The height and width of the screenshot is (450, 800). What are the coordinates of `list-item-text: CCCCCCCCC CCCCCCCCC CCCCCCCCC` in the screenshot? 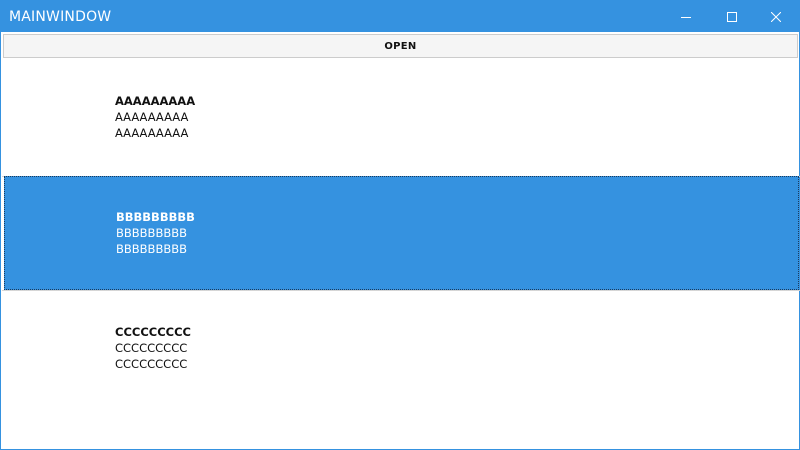 It's located at (153, 348).